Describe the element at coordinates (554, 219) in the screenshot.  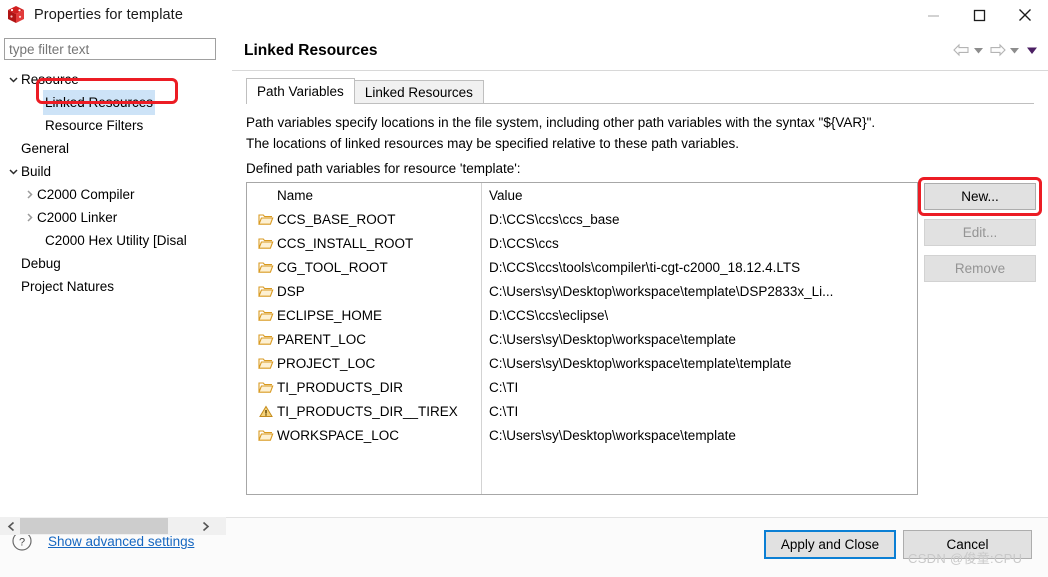
I see `table-cell-value: D:\CCS\ccs\ccs_base` at that location.